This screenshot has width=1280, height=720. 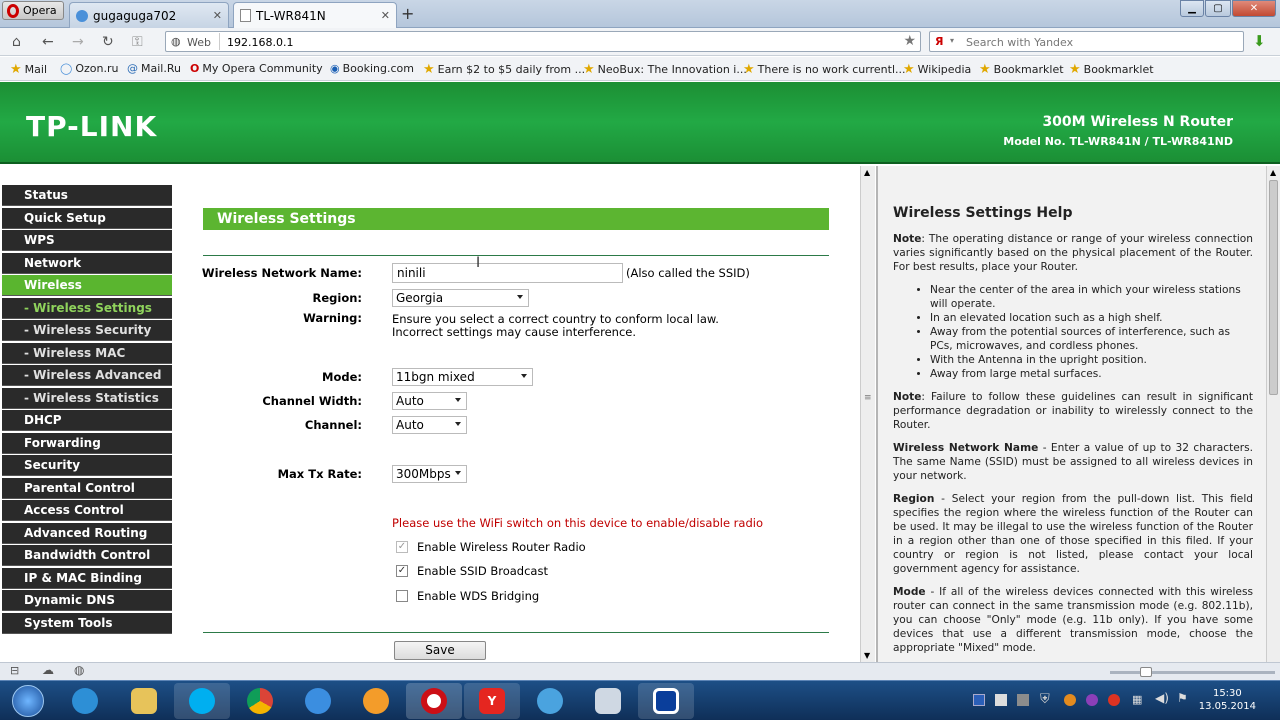 What do you see at coordinates (87, 218) in the screenshot?
I see `sidebar-item: Quick Setup` at bounding box center [87, 218].